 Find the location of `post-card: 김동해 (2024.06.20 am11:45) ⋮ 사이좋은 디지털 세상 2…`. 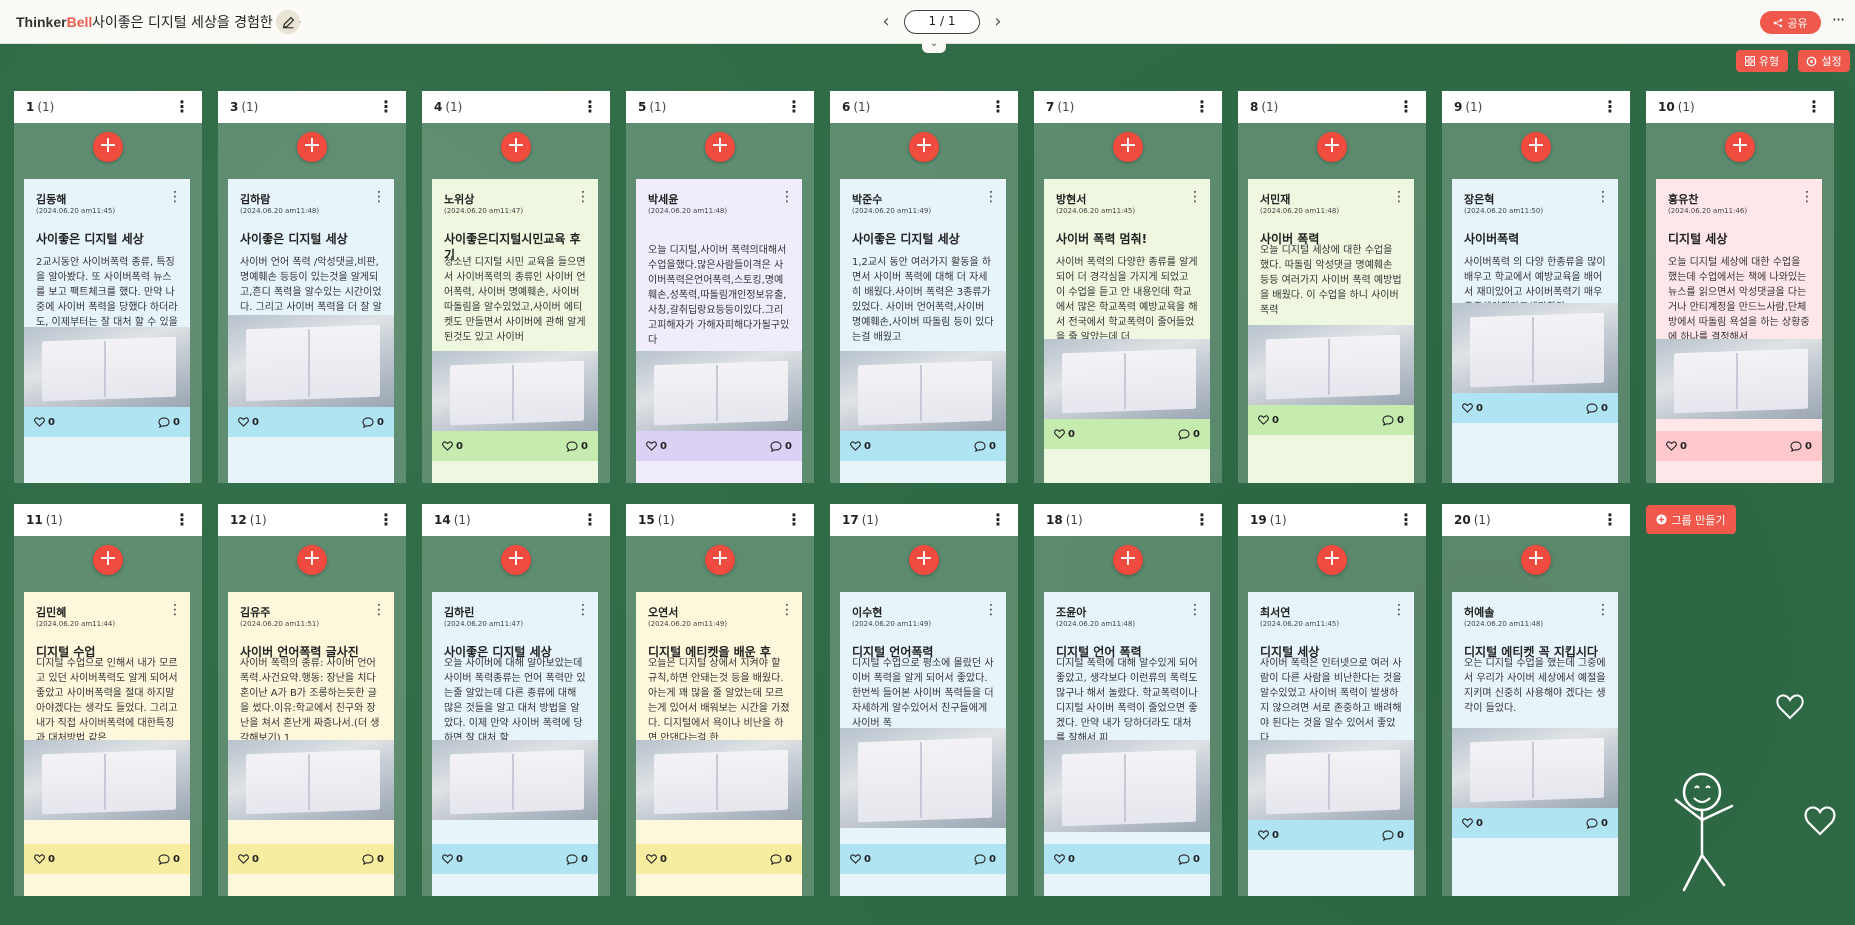

post-card: 김동해 (2024.06.20 am11:45) ⋮ 사이좋은 디지털 세상 2… is located at coordinates (107, 331).